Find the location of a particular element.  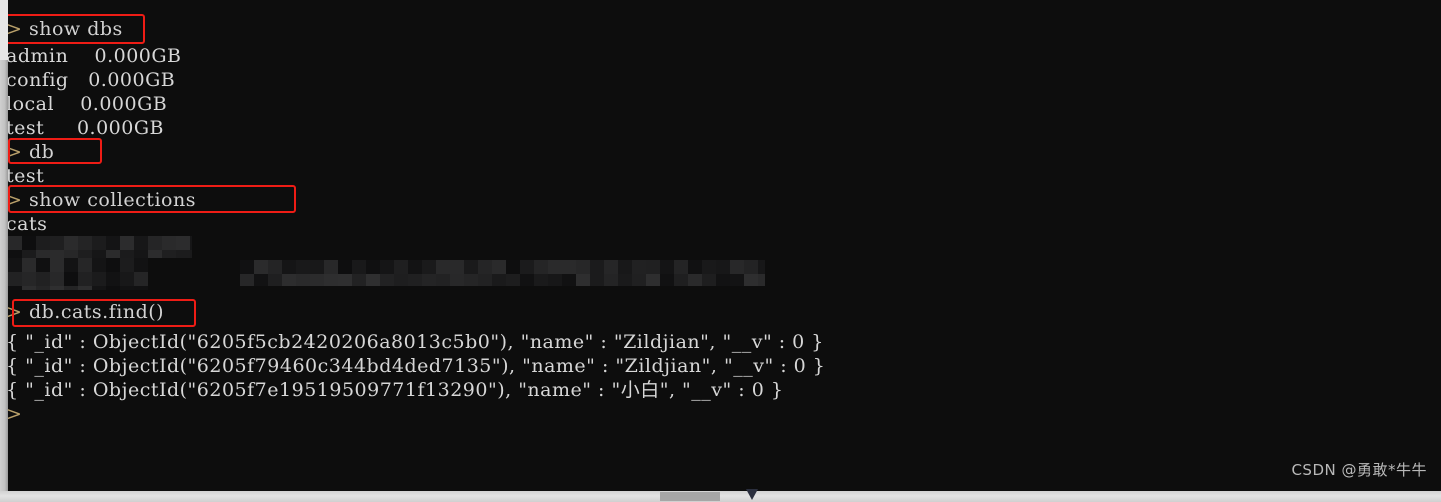

command-db: db is located at coordinates (38, 152).